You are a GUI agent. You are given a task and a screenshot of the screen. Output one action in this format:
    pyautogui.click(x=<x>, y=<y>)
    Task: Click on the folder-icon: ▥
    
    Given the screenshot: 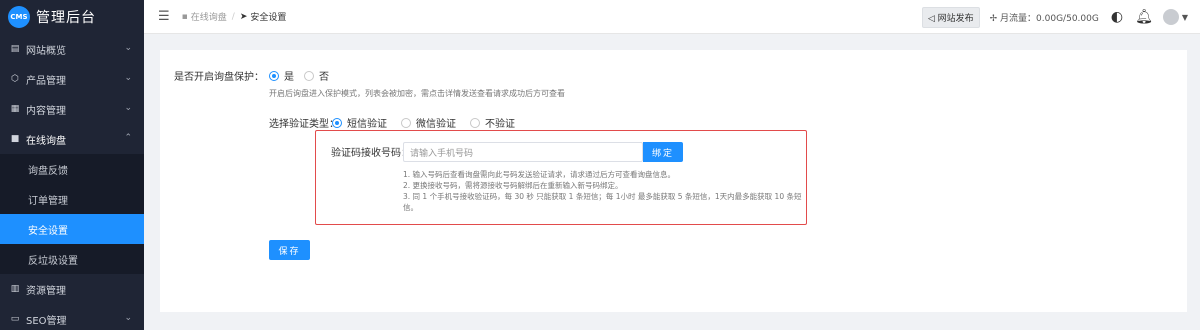 What is the action you would take?
    pyautogui.click(x=15, y=289)
    